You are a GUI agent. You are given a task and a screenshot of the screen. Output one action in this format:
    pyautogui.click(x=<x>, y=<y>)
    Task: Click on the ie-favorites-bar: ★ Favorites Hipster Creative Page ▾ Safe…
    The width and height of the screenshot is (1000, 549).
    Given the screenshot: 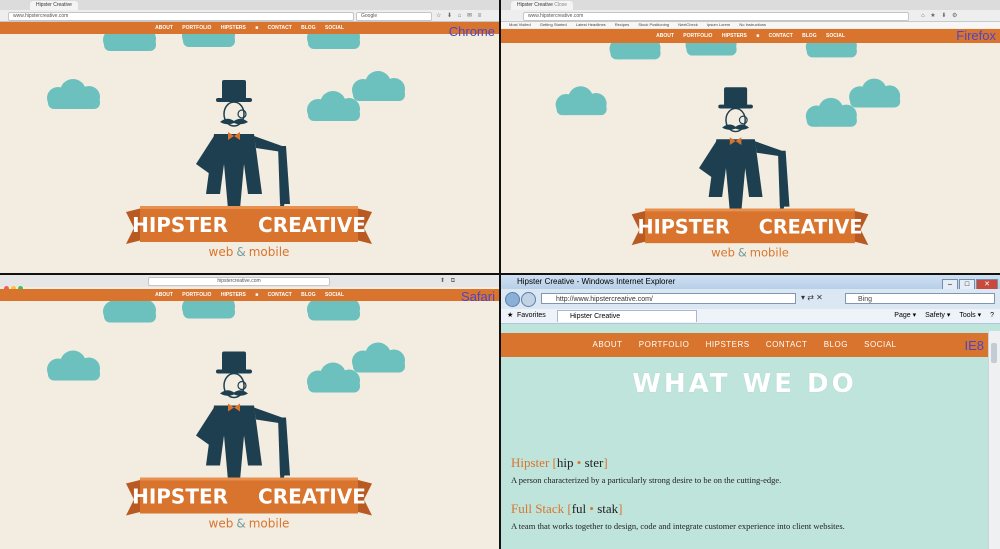 What is the action you would take?
    pyautogui.click(x=750, y=316)
    